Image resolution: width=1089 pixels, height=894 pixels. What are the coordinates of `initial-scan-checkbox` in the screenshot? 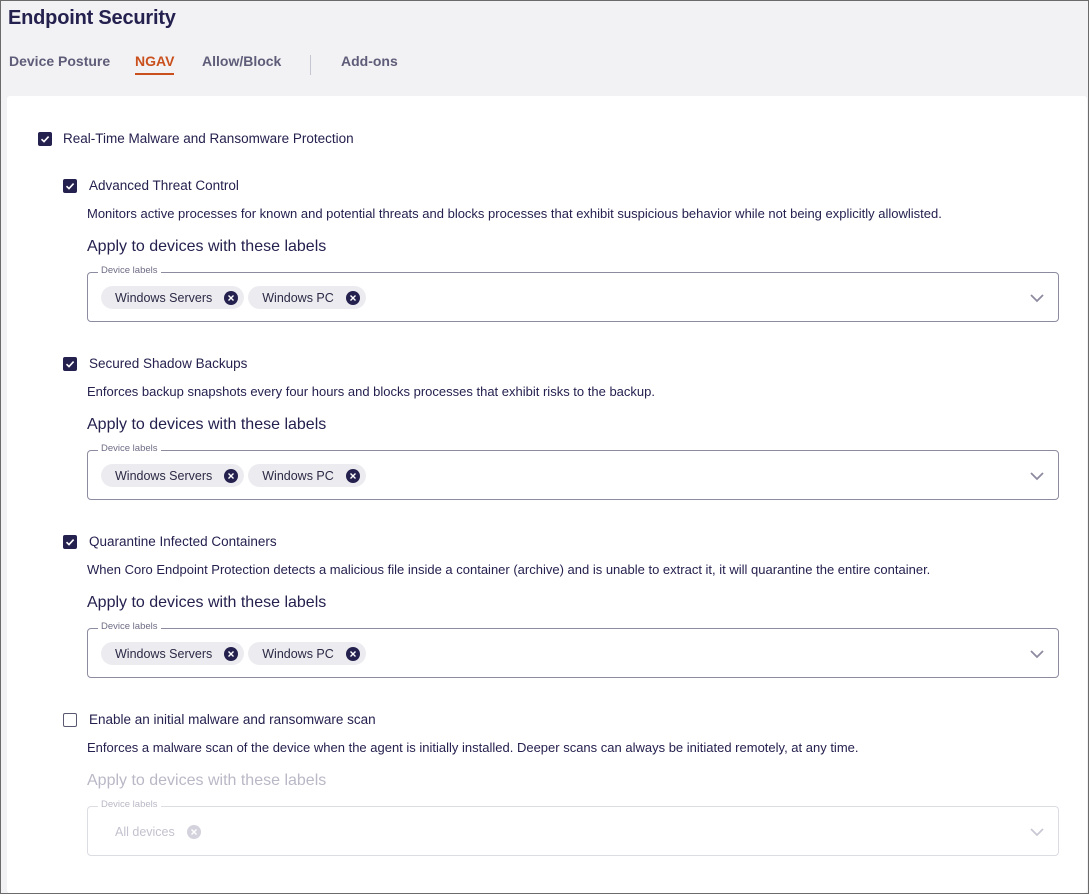 It's located at (70, 720).